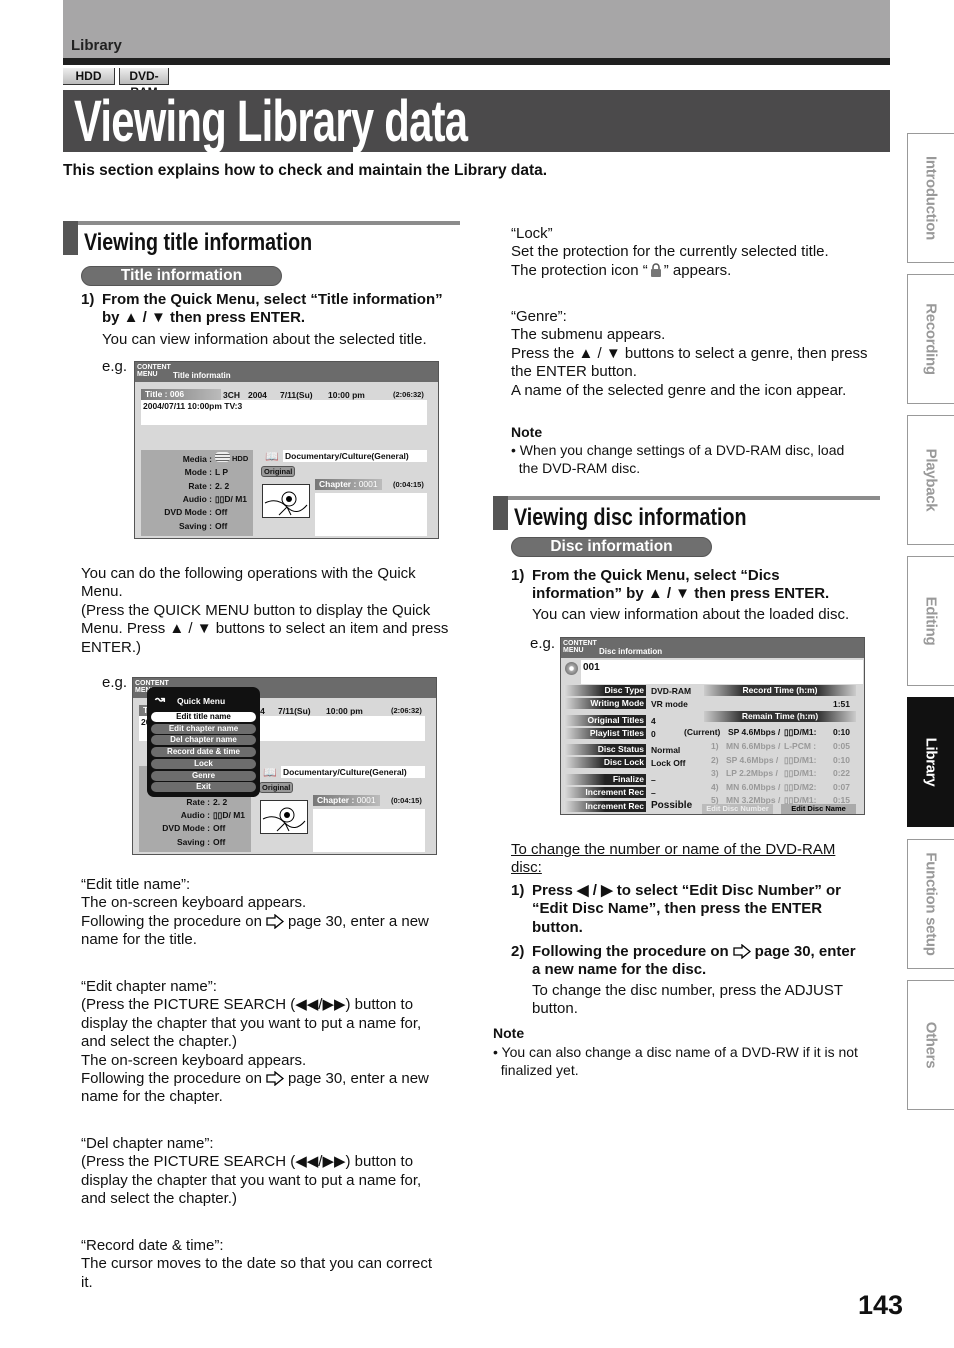 The image size is (954, 1348). What do you see at coordinates (669, 704) in the screenshot?
I see `disc-field-value: VR mode` at bounding box center [669, 704].